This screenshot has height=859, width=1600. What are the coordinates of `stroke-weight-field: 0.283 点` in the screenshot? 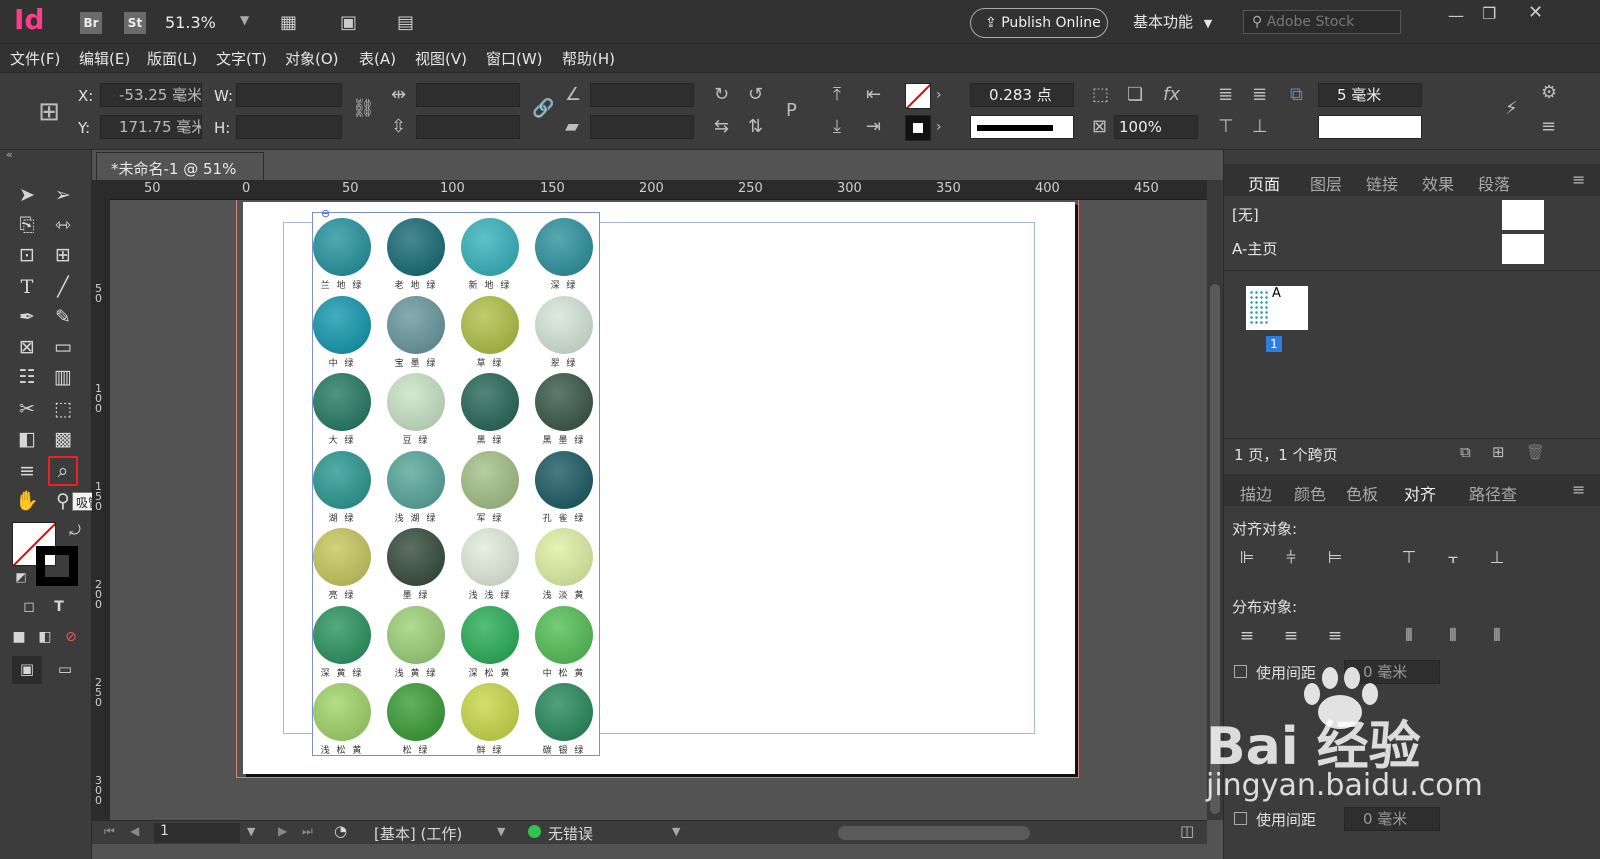 It's located at (1022, 95).